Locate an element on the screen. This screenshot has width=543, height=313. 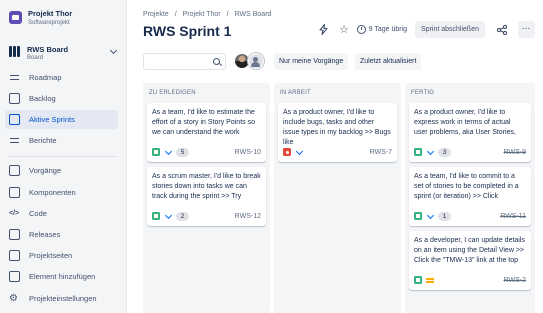
code-icon: </> is located at coordinates (14, 213).